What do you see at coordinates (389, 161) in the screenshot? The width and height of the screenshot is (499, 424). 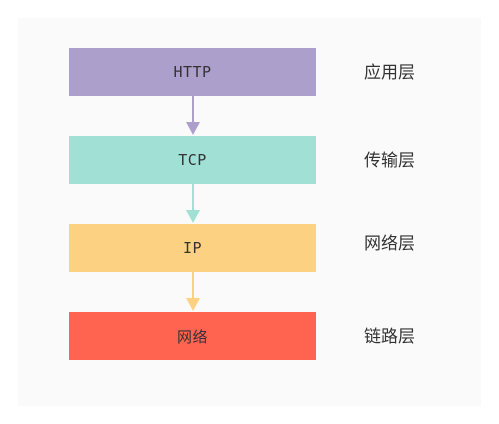 I see `layer-label-transport: 传输层` at bounding box center [389, 161].